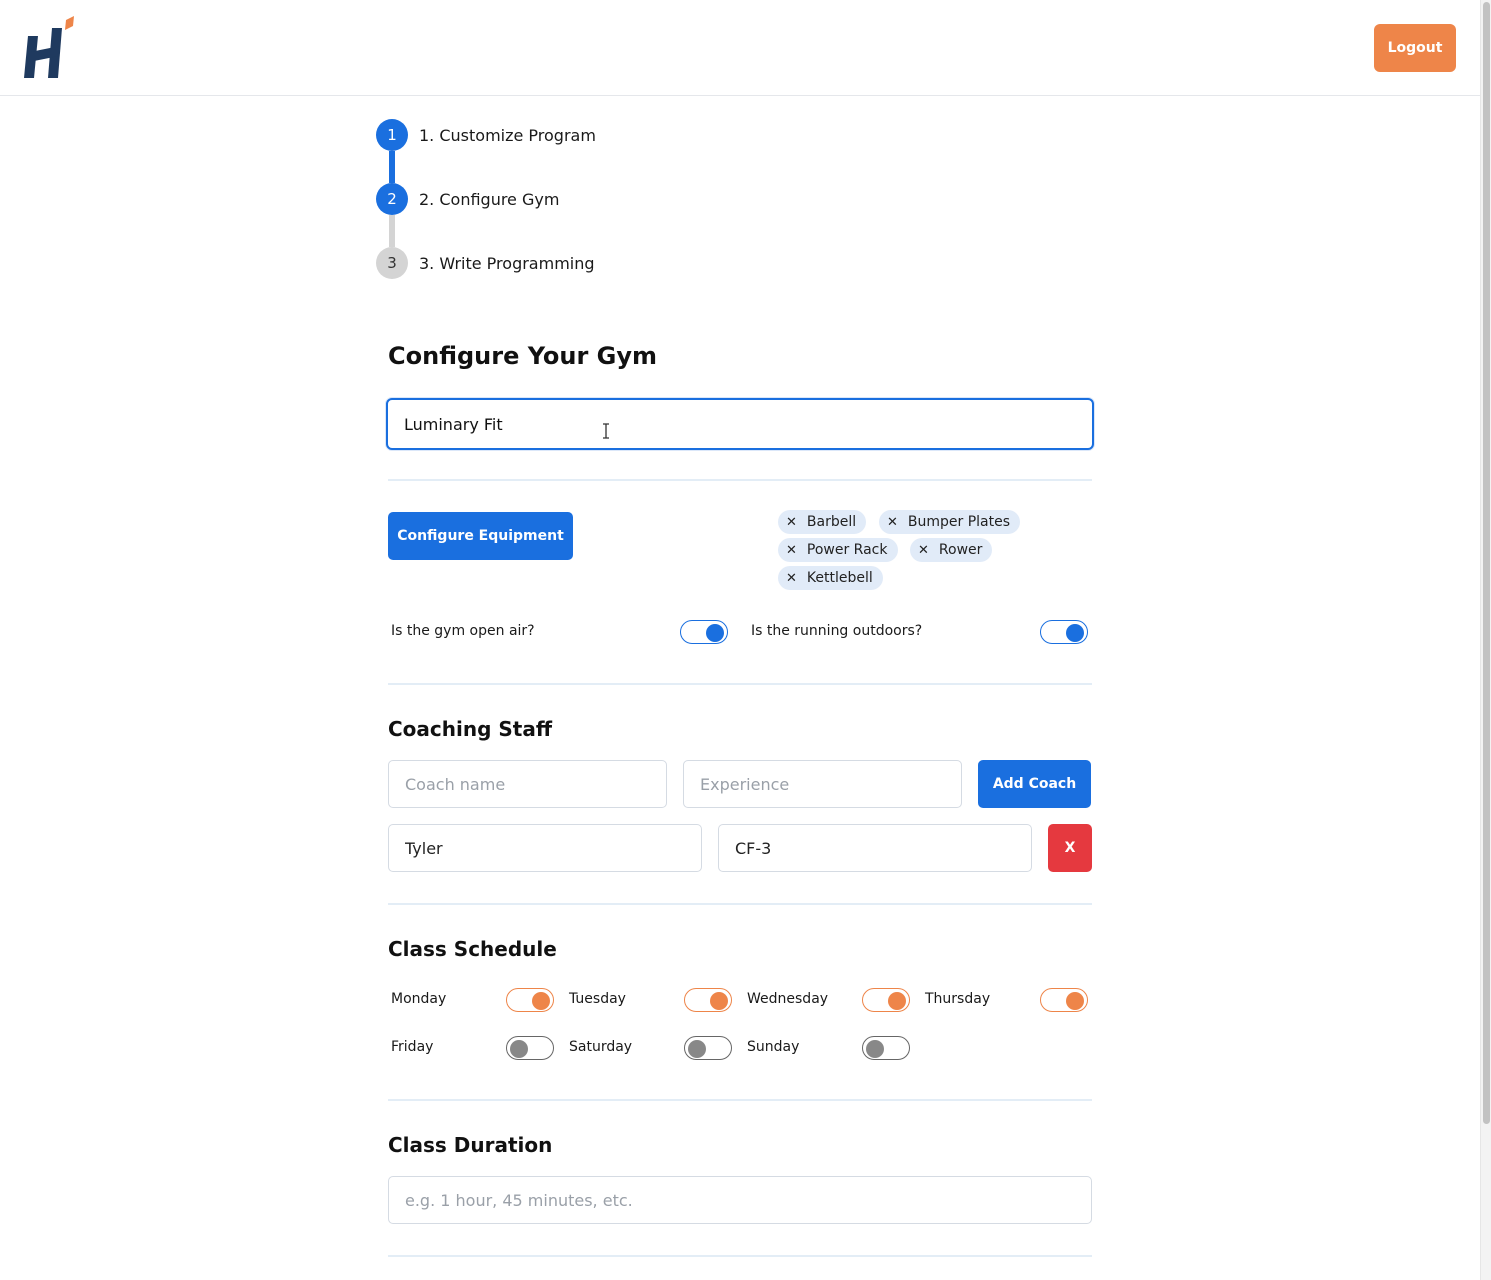 This screenshot has height=1280, width=1491. What do you see at coordinates (960, 550) in the screenshot?
I see `chip-label: Rower` at bounding box center [960, 550].